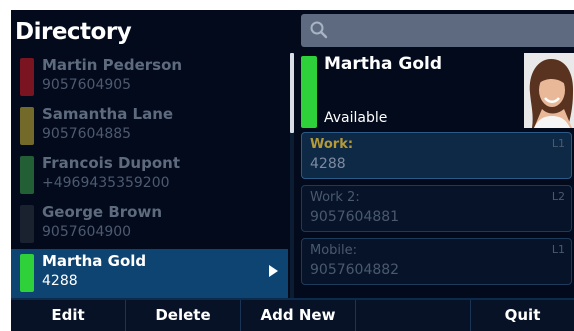 The height and width of the screenshot is (331, 574). I want to click on add-new-softkey: Add New, so click(298, 315).